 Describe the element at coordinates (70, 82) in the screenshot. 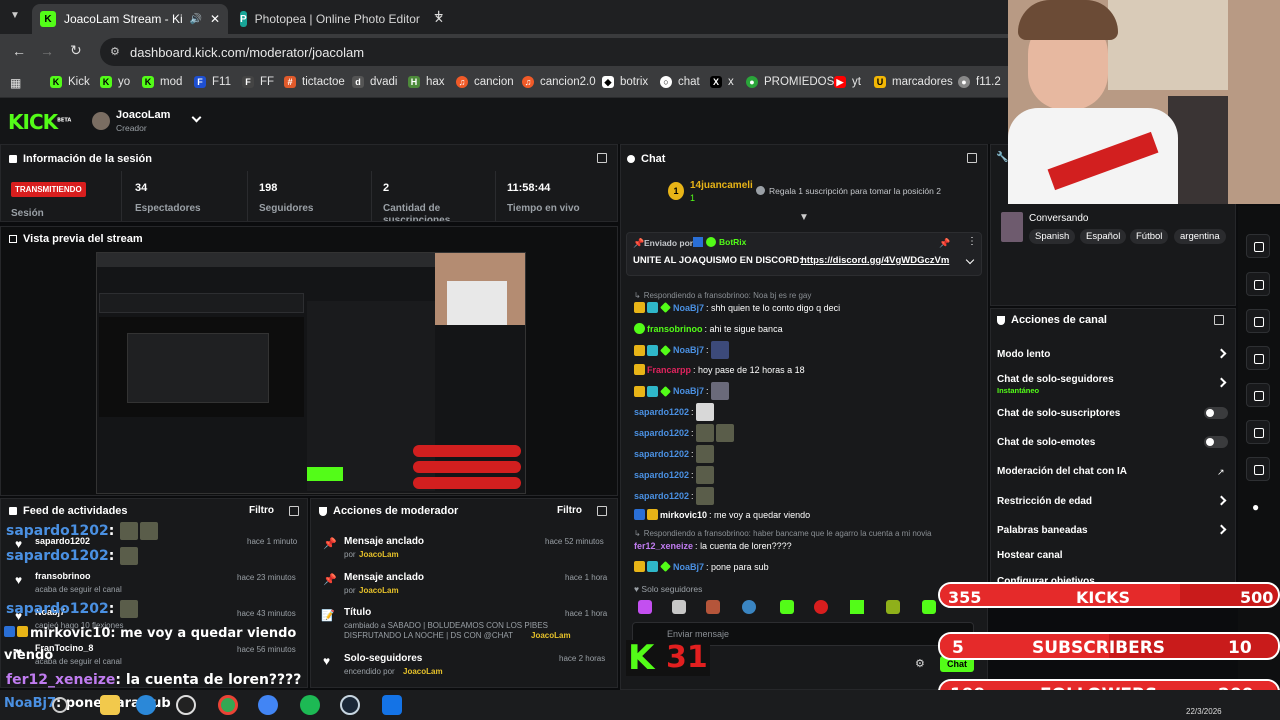

I see `bookmark-kick: K Kick` at that location.